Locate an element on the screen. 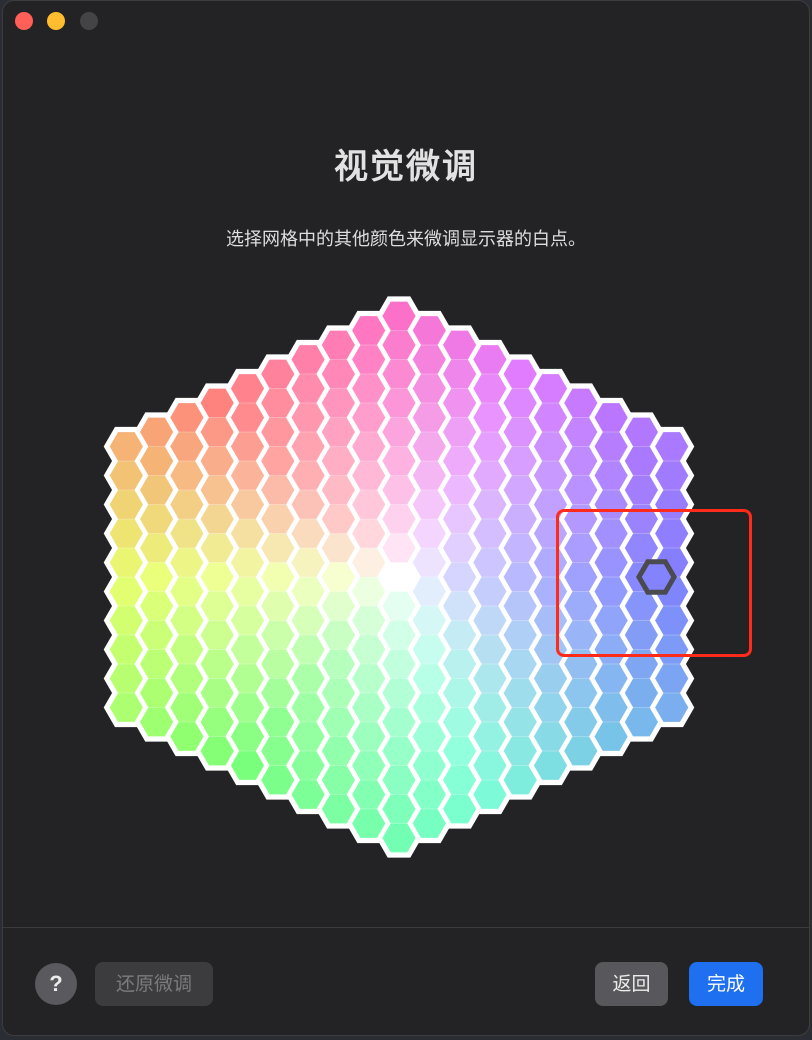  back-button: 返回 is located at coordinates (631, 984).